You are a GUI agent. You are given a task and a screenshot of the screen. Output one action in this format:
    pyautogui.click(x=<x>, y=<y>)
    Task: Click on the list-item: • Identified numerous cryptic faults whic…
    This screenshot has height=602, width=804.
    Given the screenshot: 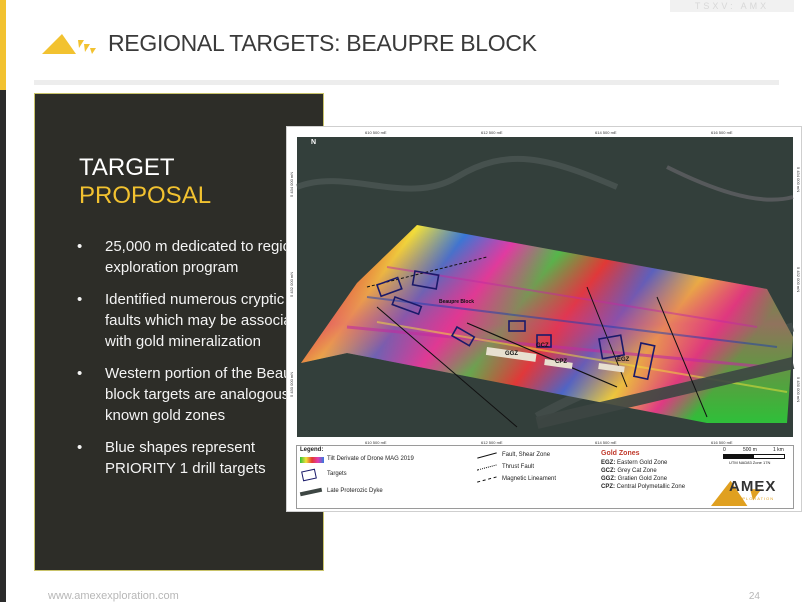 What is the action you would take?
    pyautogui.click(x=197, y=320)
    